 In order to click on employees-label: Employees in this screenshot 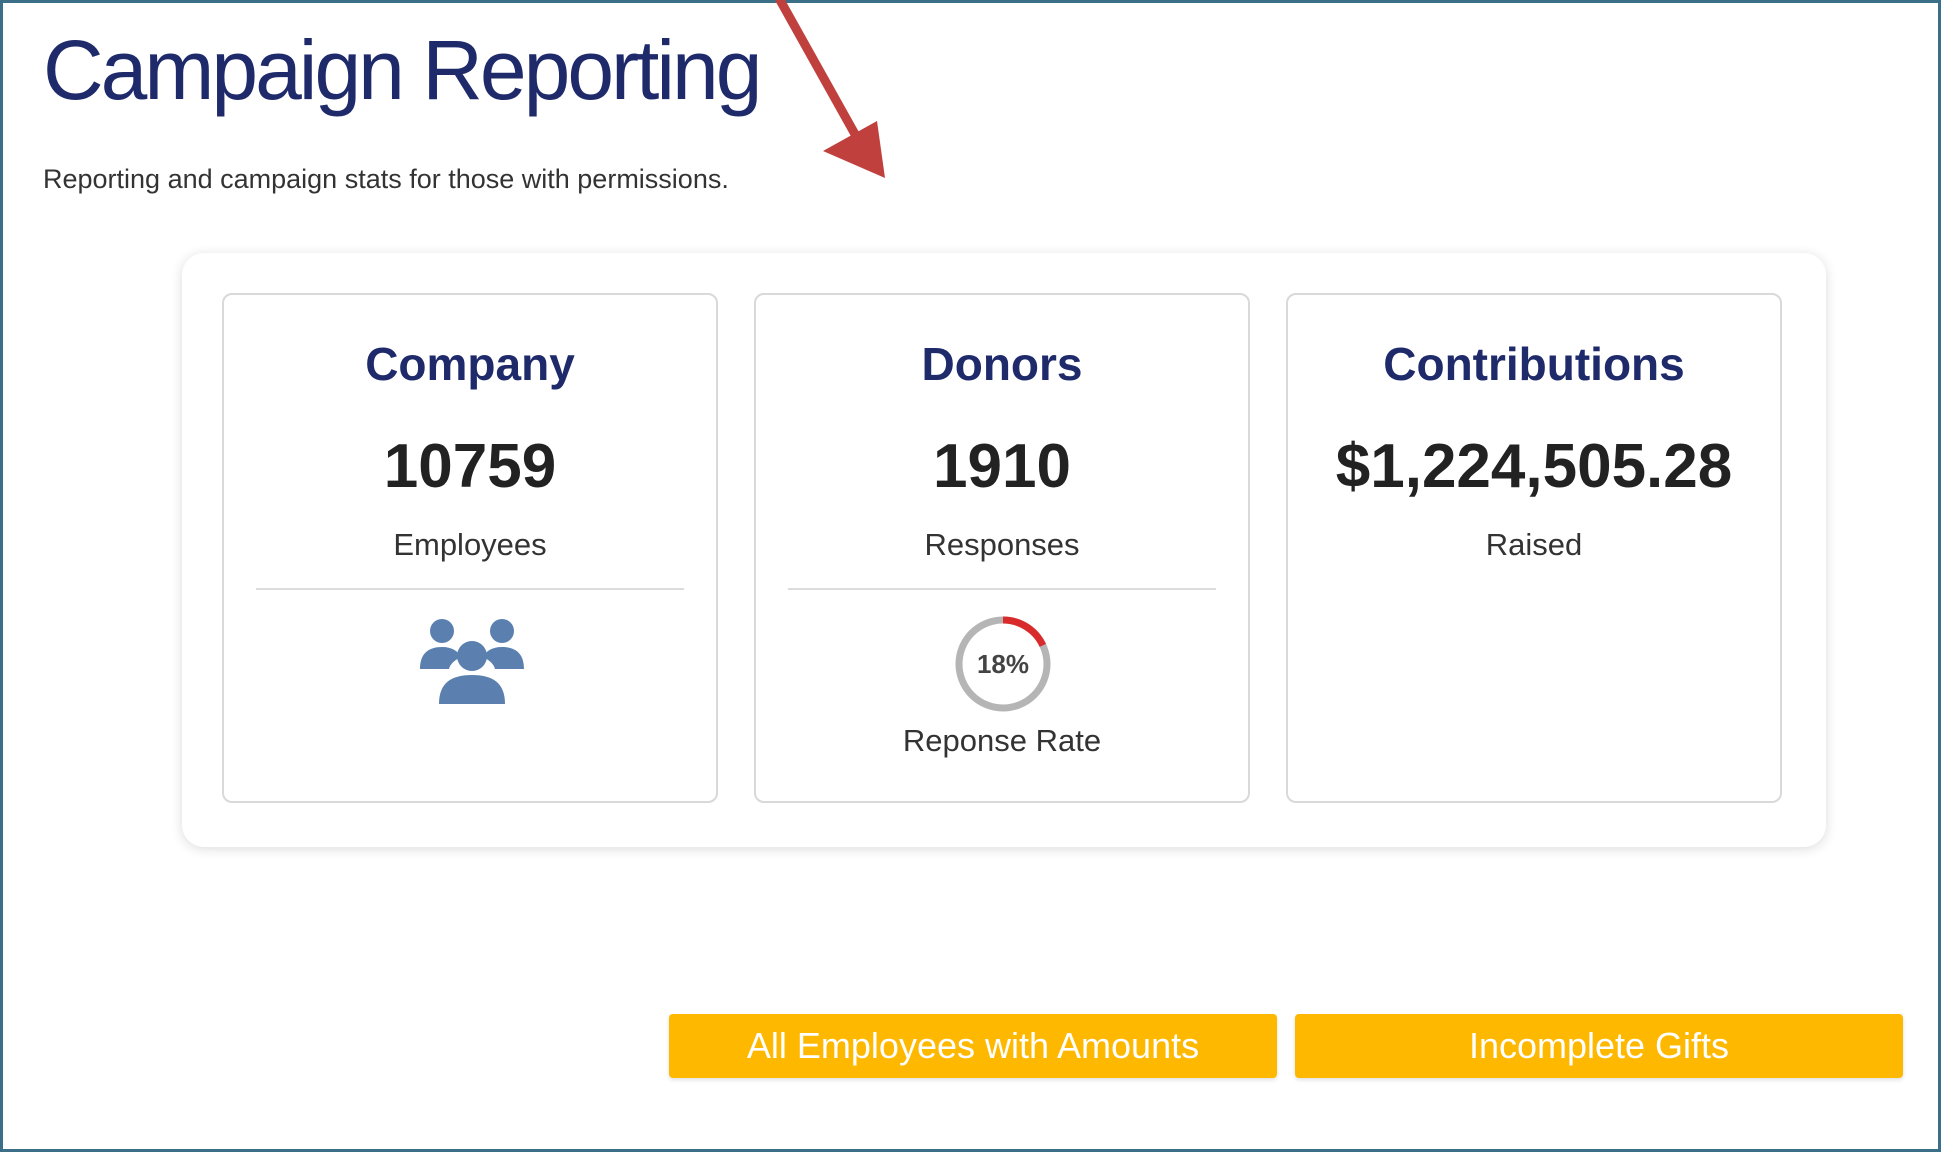, I will do `click(470, 544)`.